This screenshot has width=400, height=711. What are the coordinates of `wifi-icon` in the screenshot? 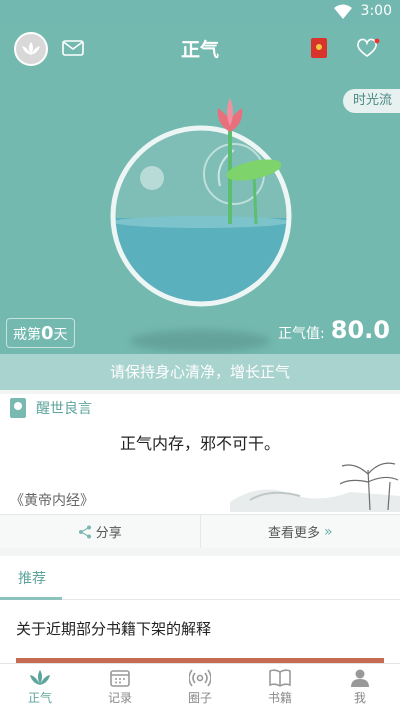 It's located at (343, 11).